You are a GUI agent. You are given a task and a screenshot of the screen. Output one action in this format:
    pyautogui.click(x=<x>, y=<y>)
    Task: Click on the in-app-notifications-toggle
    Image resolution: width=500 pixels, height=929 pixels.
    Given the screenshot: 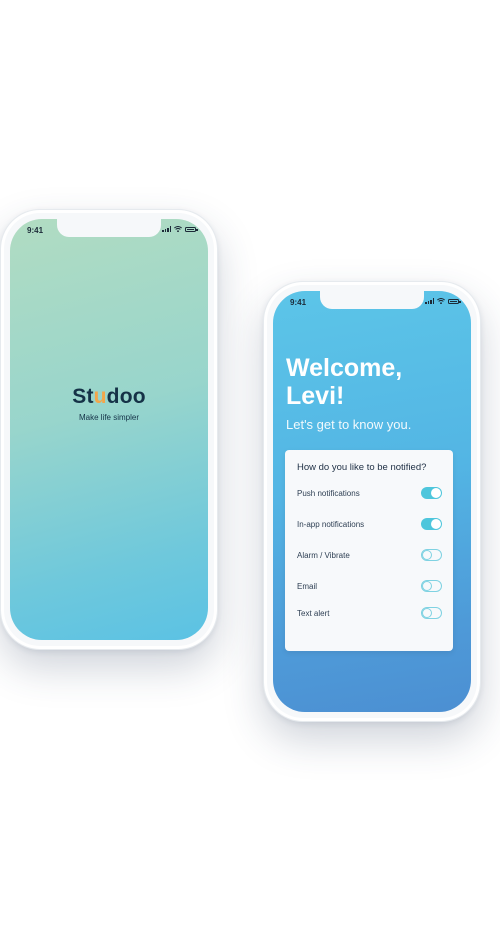 What is the action you would take?
    pyautogui.click(x=431, y=524)
    